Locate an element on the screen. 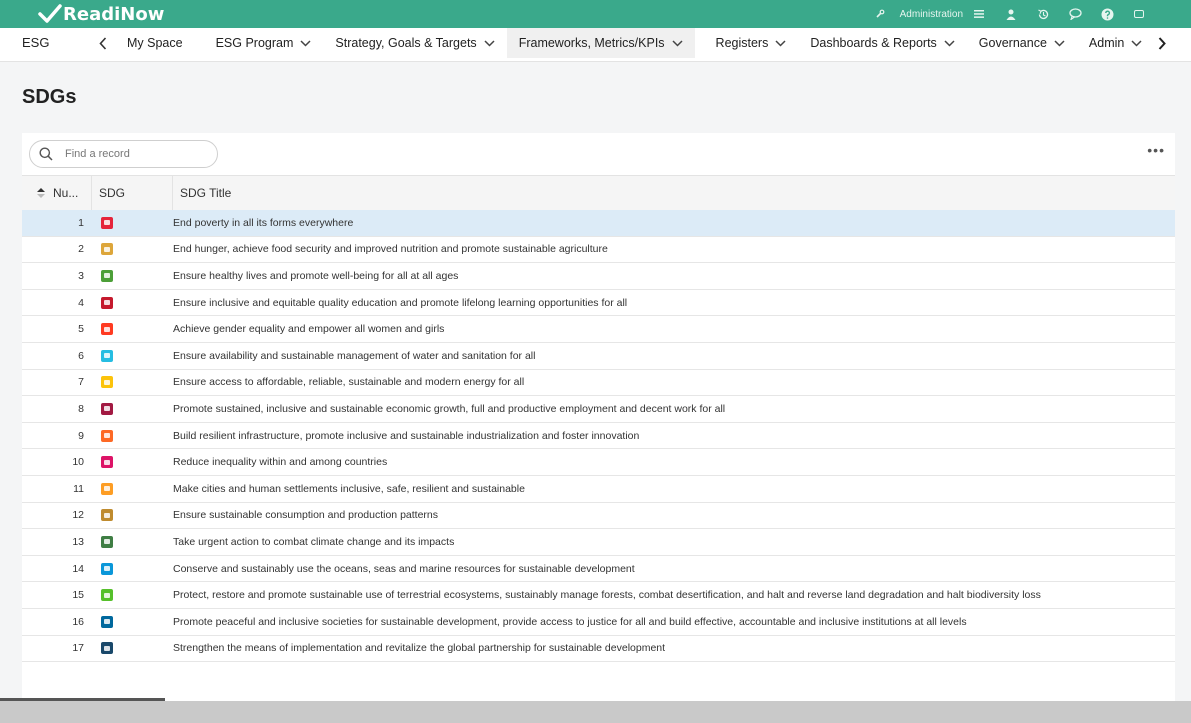  page-title: SDGs is located at coordinates (49, 97).